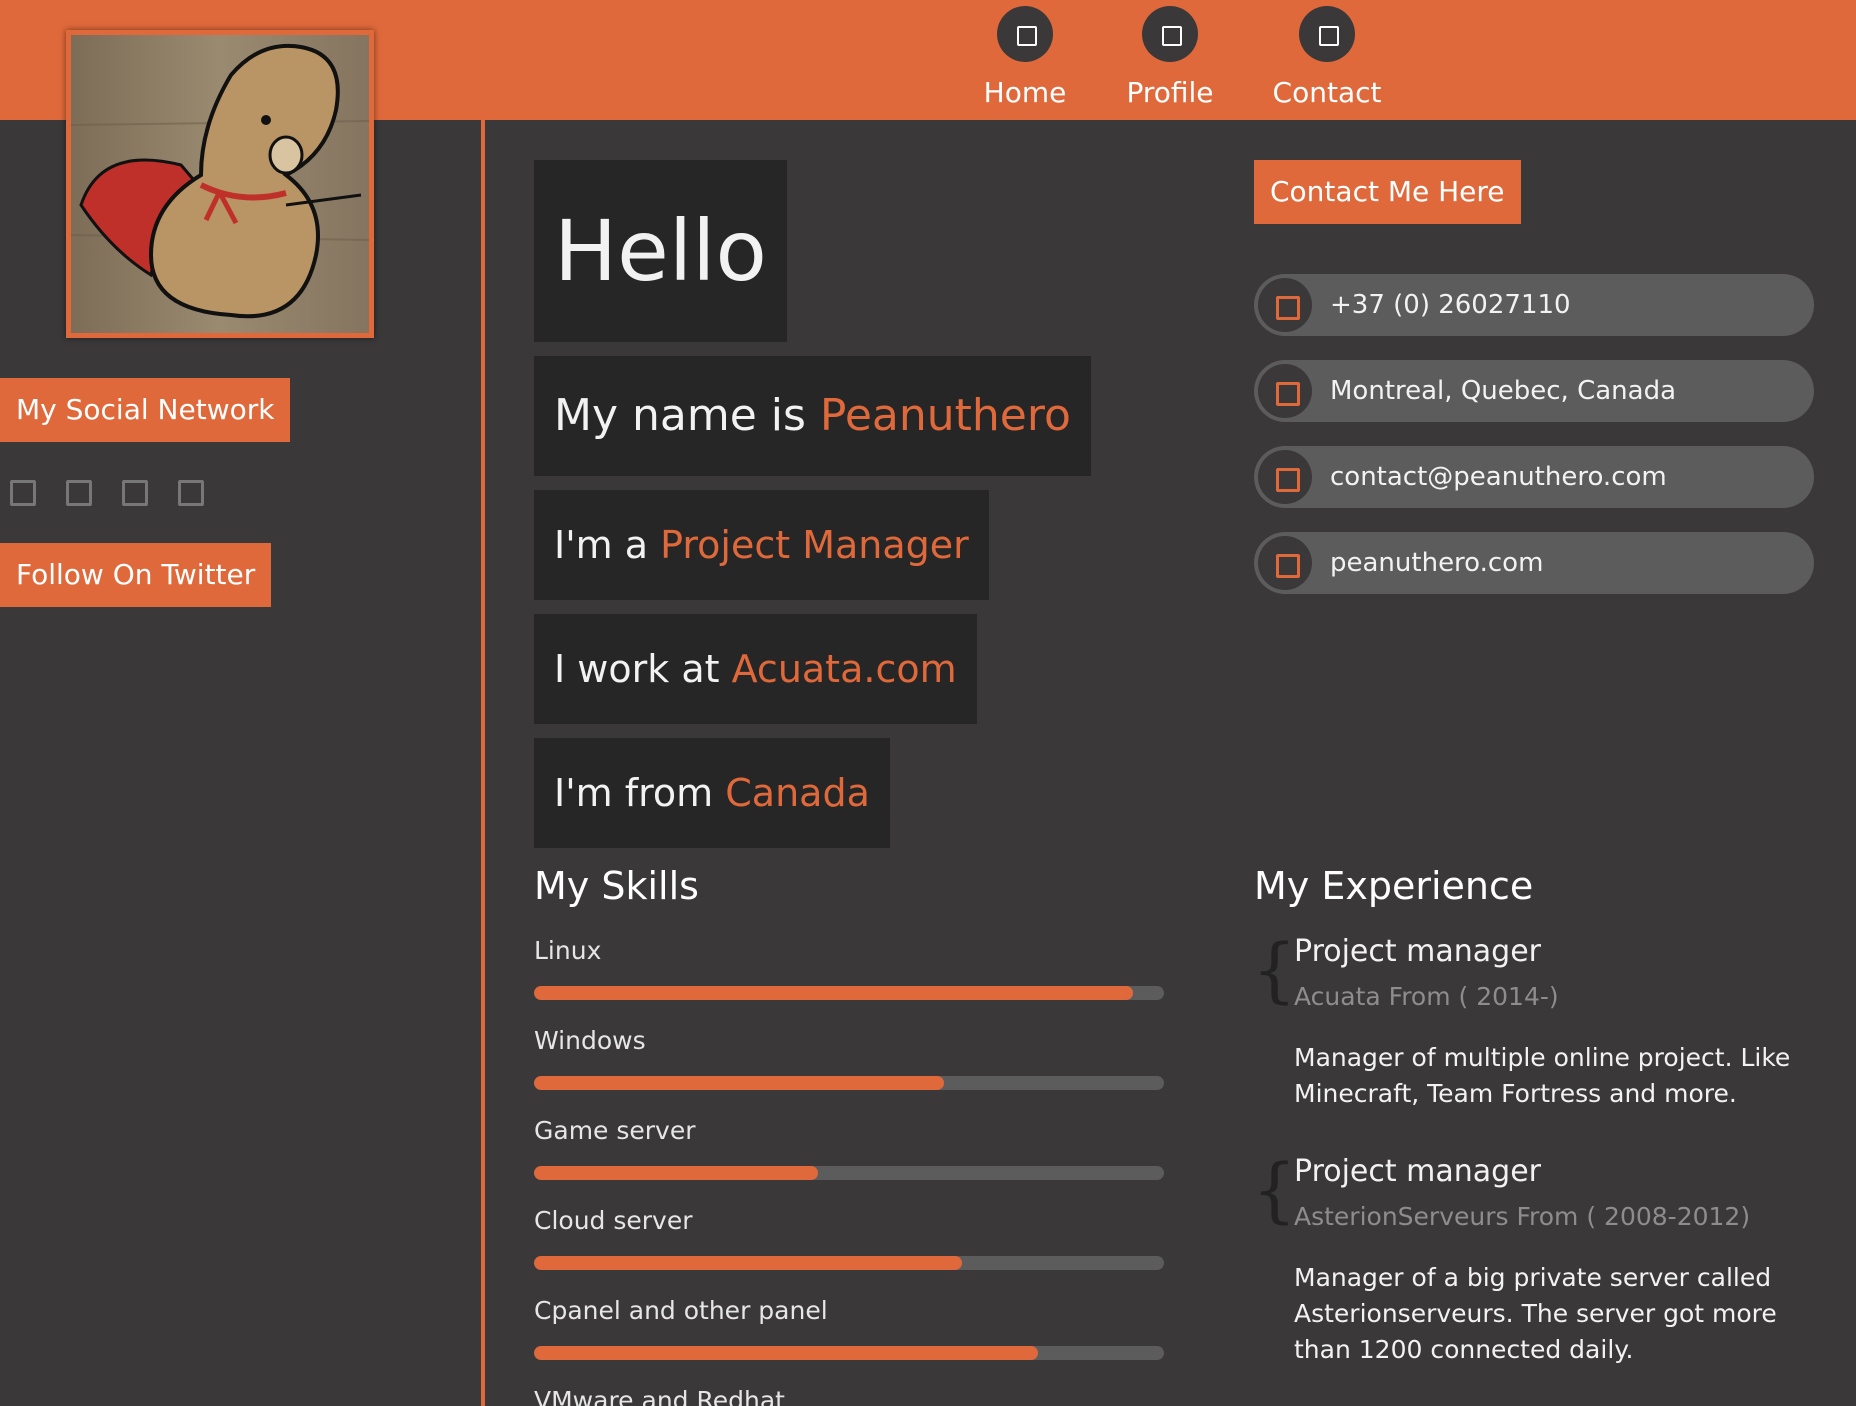 The height and width of the screenshot is (1406, 1856). What do you see at coordinates (687, 415) in the screenshot?
I see `name-prefix: My name is` at bounding box center [687, 415].